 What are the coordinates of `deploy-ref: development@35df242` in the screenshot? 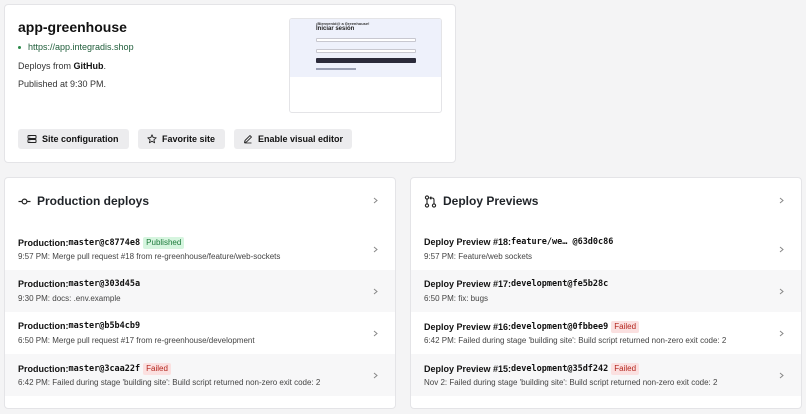 It's located at (560, 369).